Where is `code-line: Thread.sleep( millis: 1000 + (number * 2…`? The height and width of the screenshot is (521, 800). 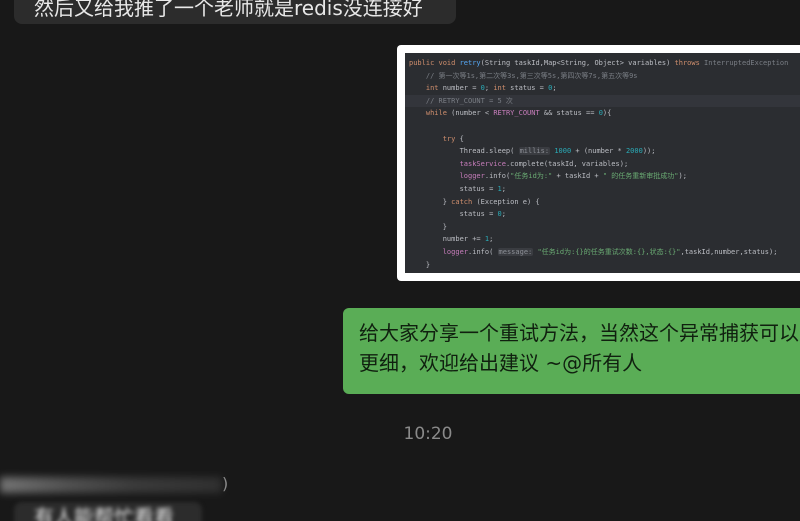 code-line: Thread.sleep( millis: 1000 + (number * 2… is located at coordinates (532, 151).